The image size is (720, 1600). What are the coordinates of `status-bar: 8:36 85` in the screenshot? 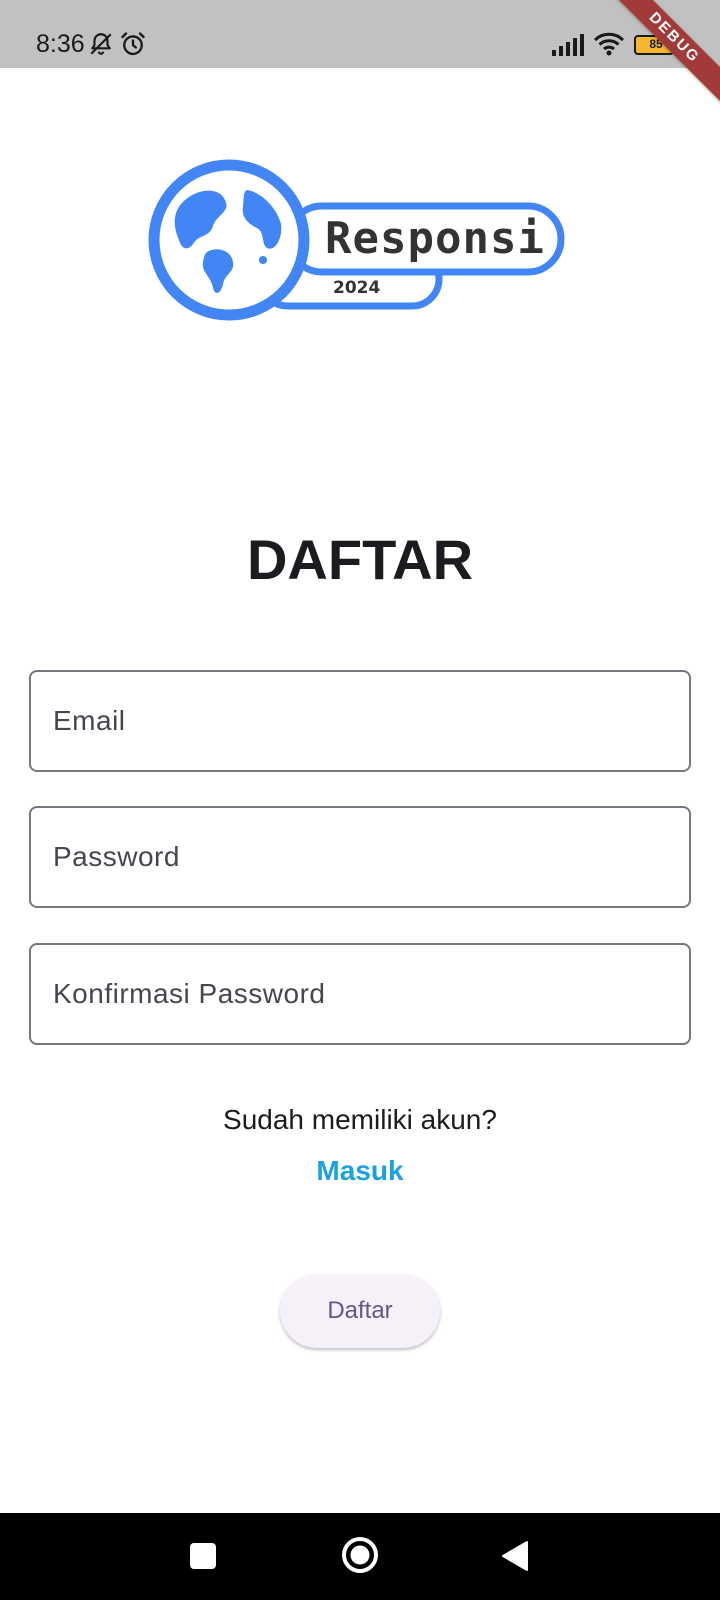 It's located at (360, 34).